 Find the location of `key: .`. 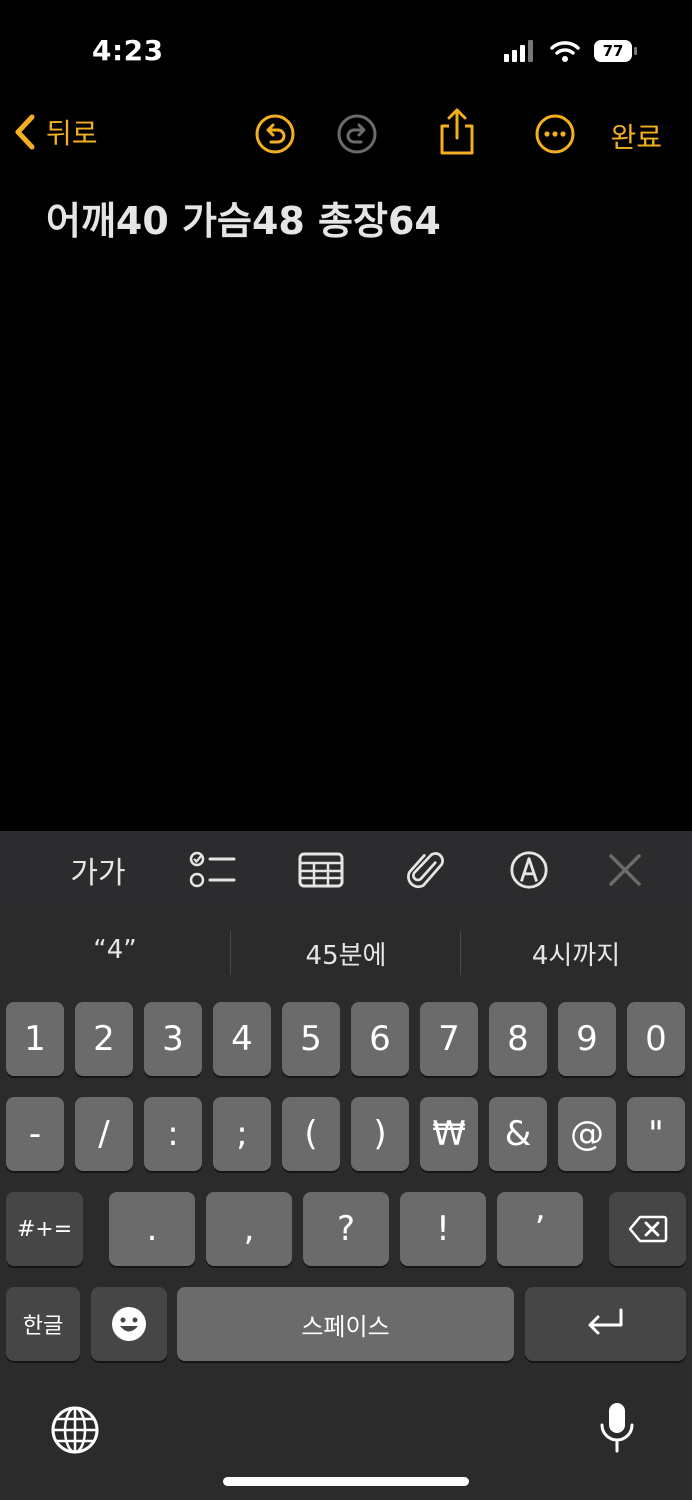

key: . is located at coordinates (152, 1229).